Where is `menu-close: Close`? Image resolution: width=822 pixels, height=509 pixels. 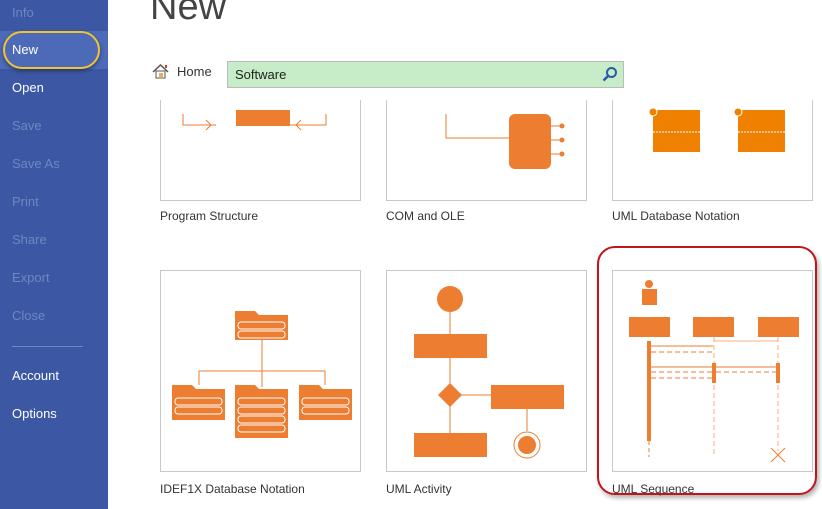 menu-close: Close is located at coordinates (29, 315).